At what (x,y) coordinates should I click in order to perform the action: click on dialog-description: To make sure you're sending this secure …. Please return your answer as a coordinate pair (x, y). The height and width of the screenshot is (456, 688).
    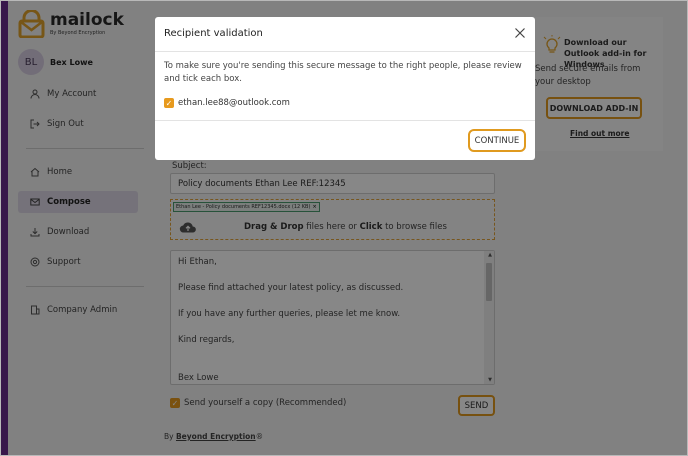
    Looking at the image, I should click on (343, 72).